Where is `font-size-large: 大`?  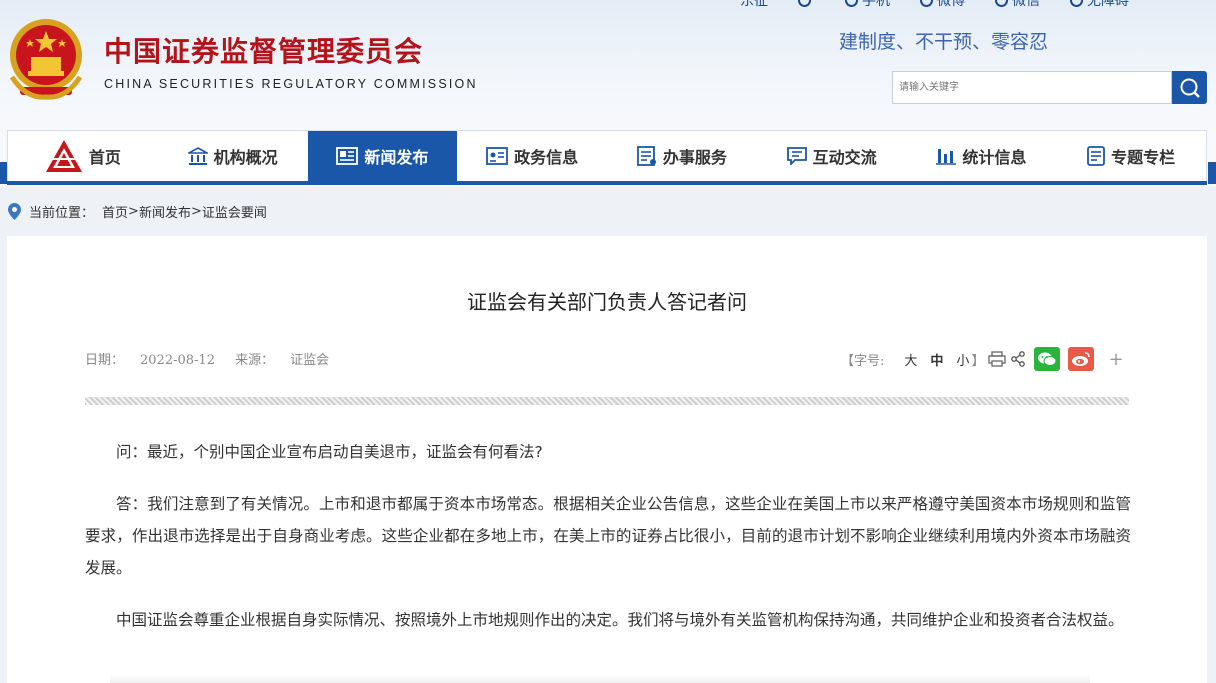
font-size-large: 大 is located at coordinates (910, 359).